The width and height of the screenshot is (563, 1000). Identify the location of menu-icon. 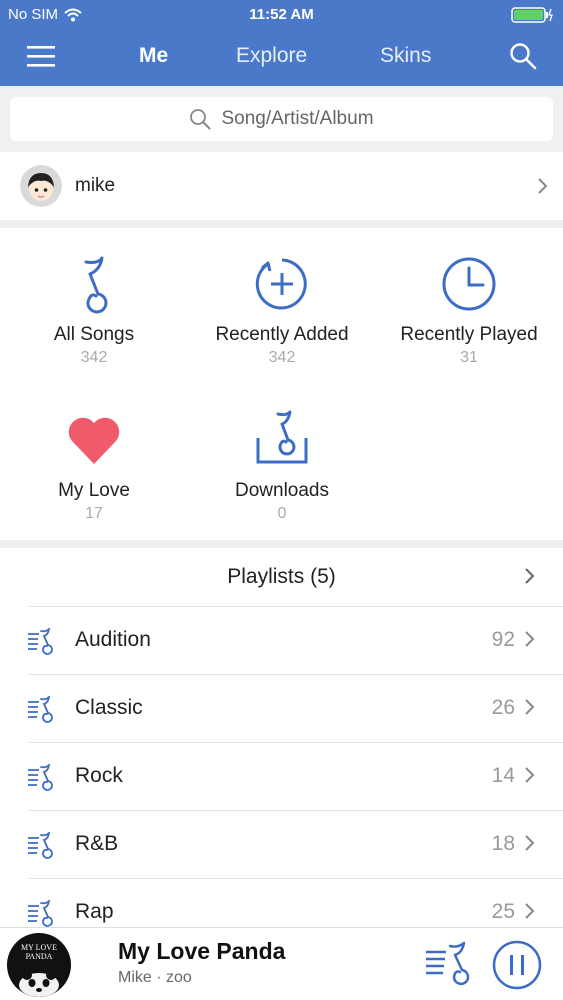
(41, 56).